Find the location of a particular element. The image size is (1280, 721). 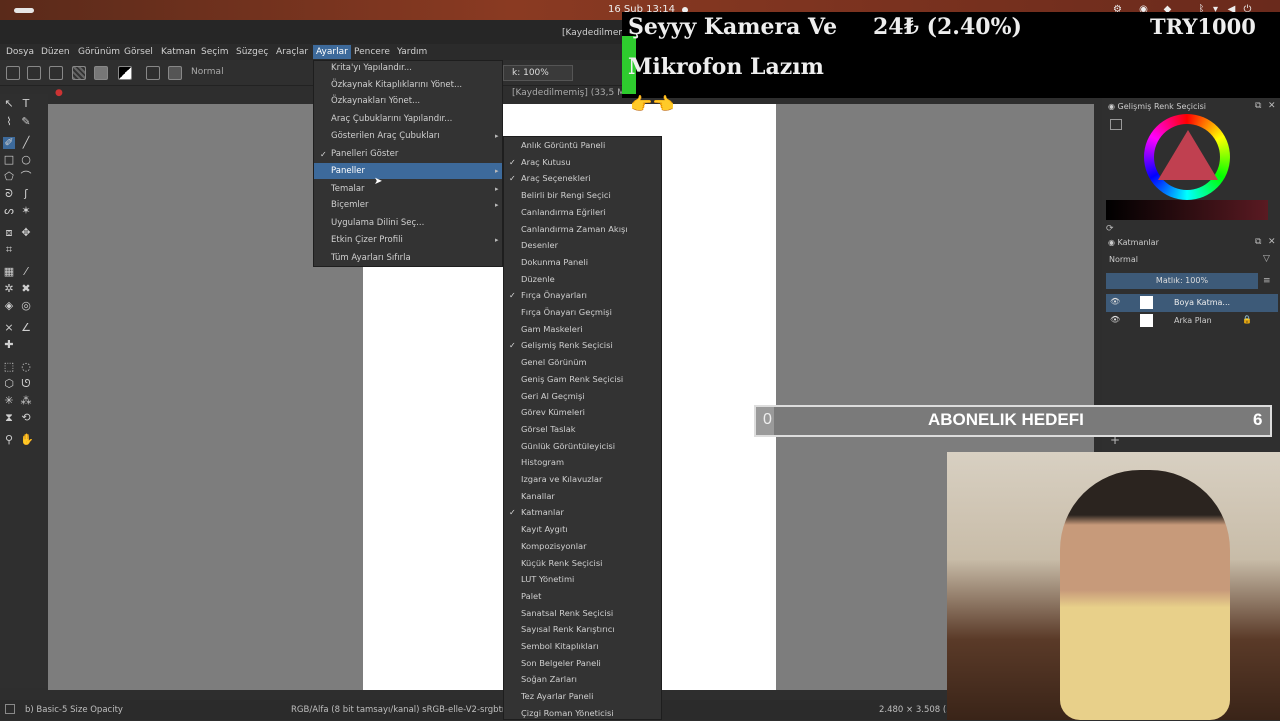

ellipse-select-tool-icon: ◌ is located at coordinates (26, 367).